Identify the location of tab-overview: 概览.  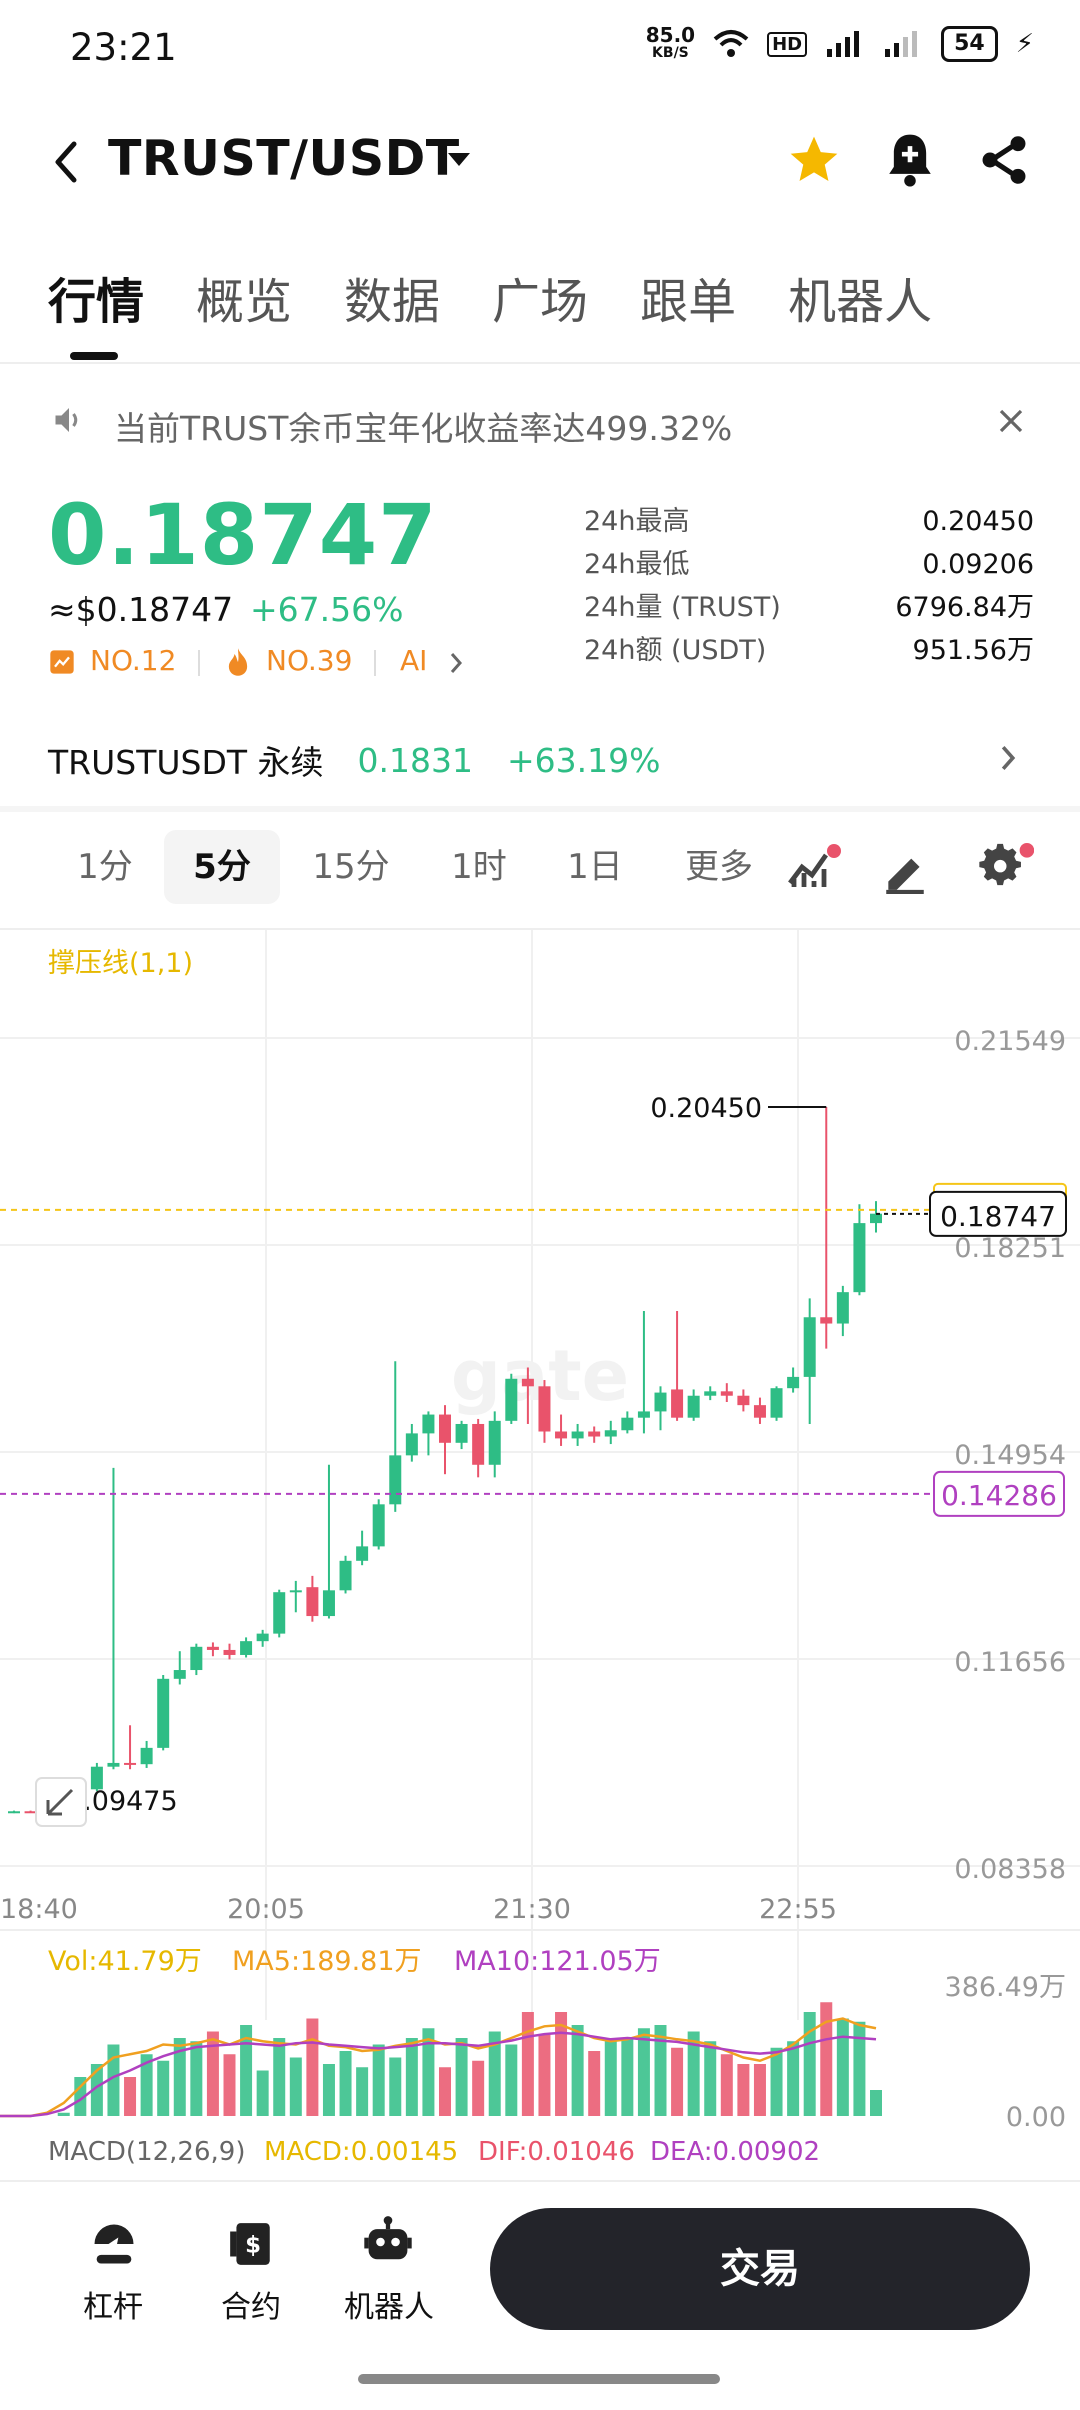
(244, 297).